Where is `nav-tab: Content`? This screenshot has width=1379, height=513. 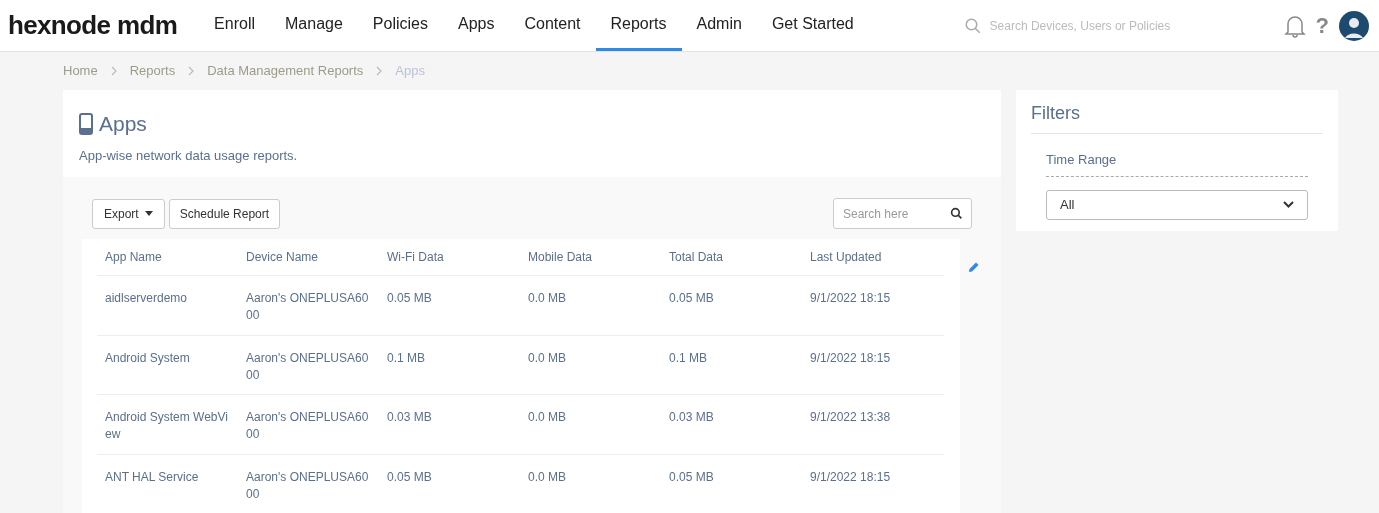
nav-tab: Content is located at coordinates (552, 25).